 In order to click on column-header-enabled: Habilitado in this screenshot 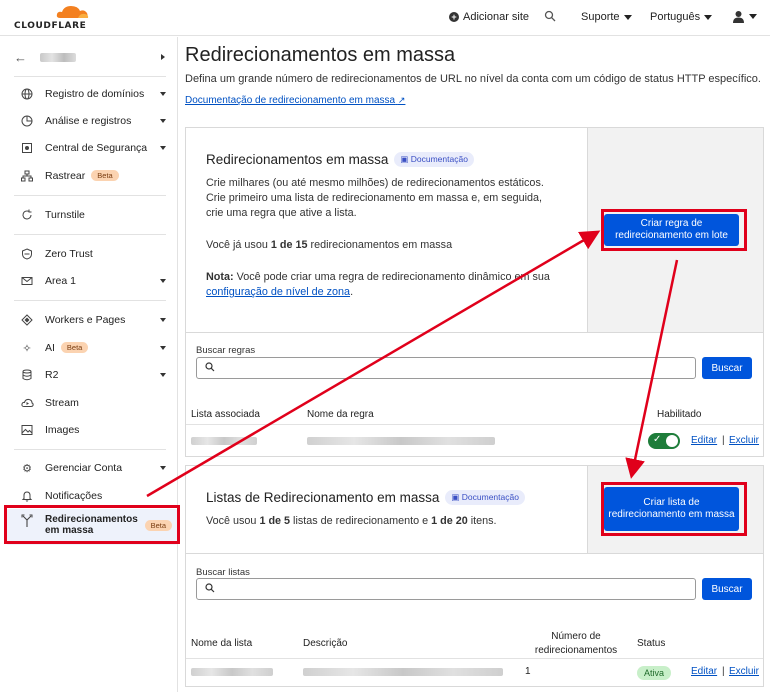, I will do `click(679, 414)`.